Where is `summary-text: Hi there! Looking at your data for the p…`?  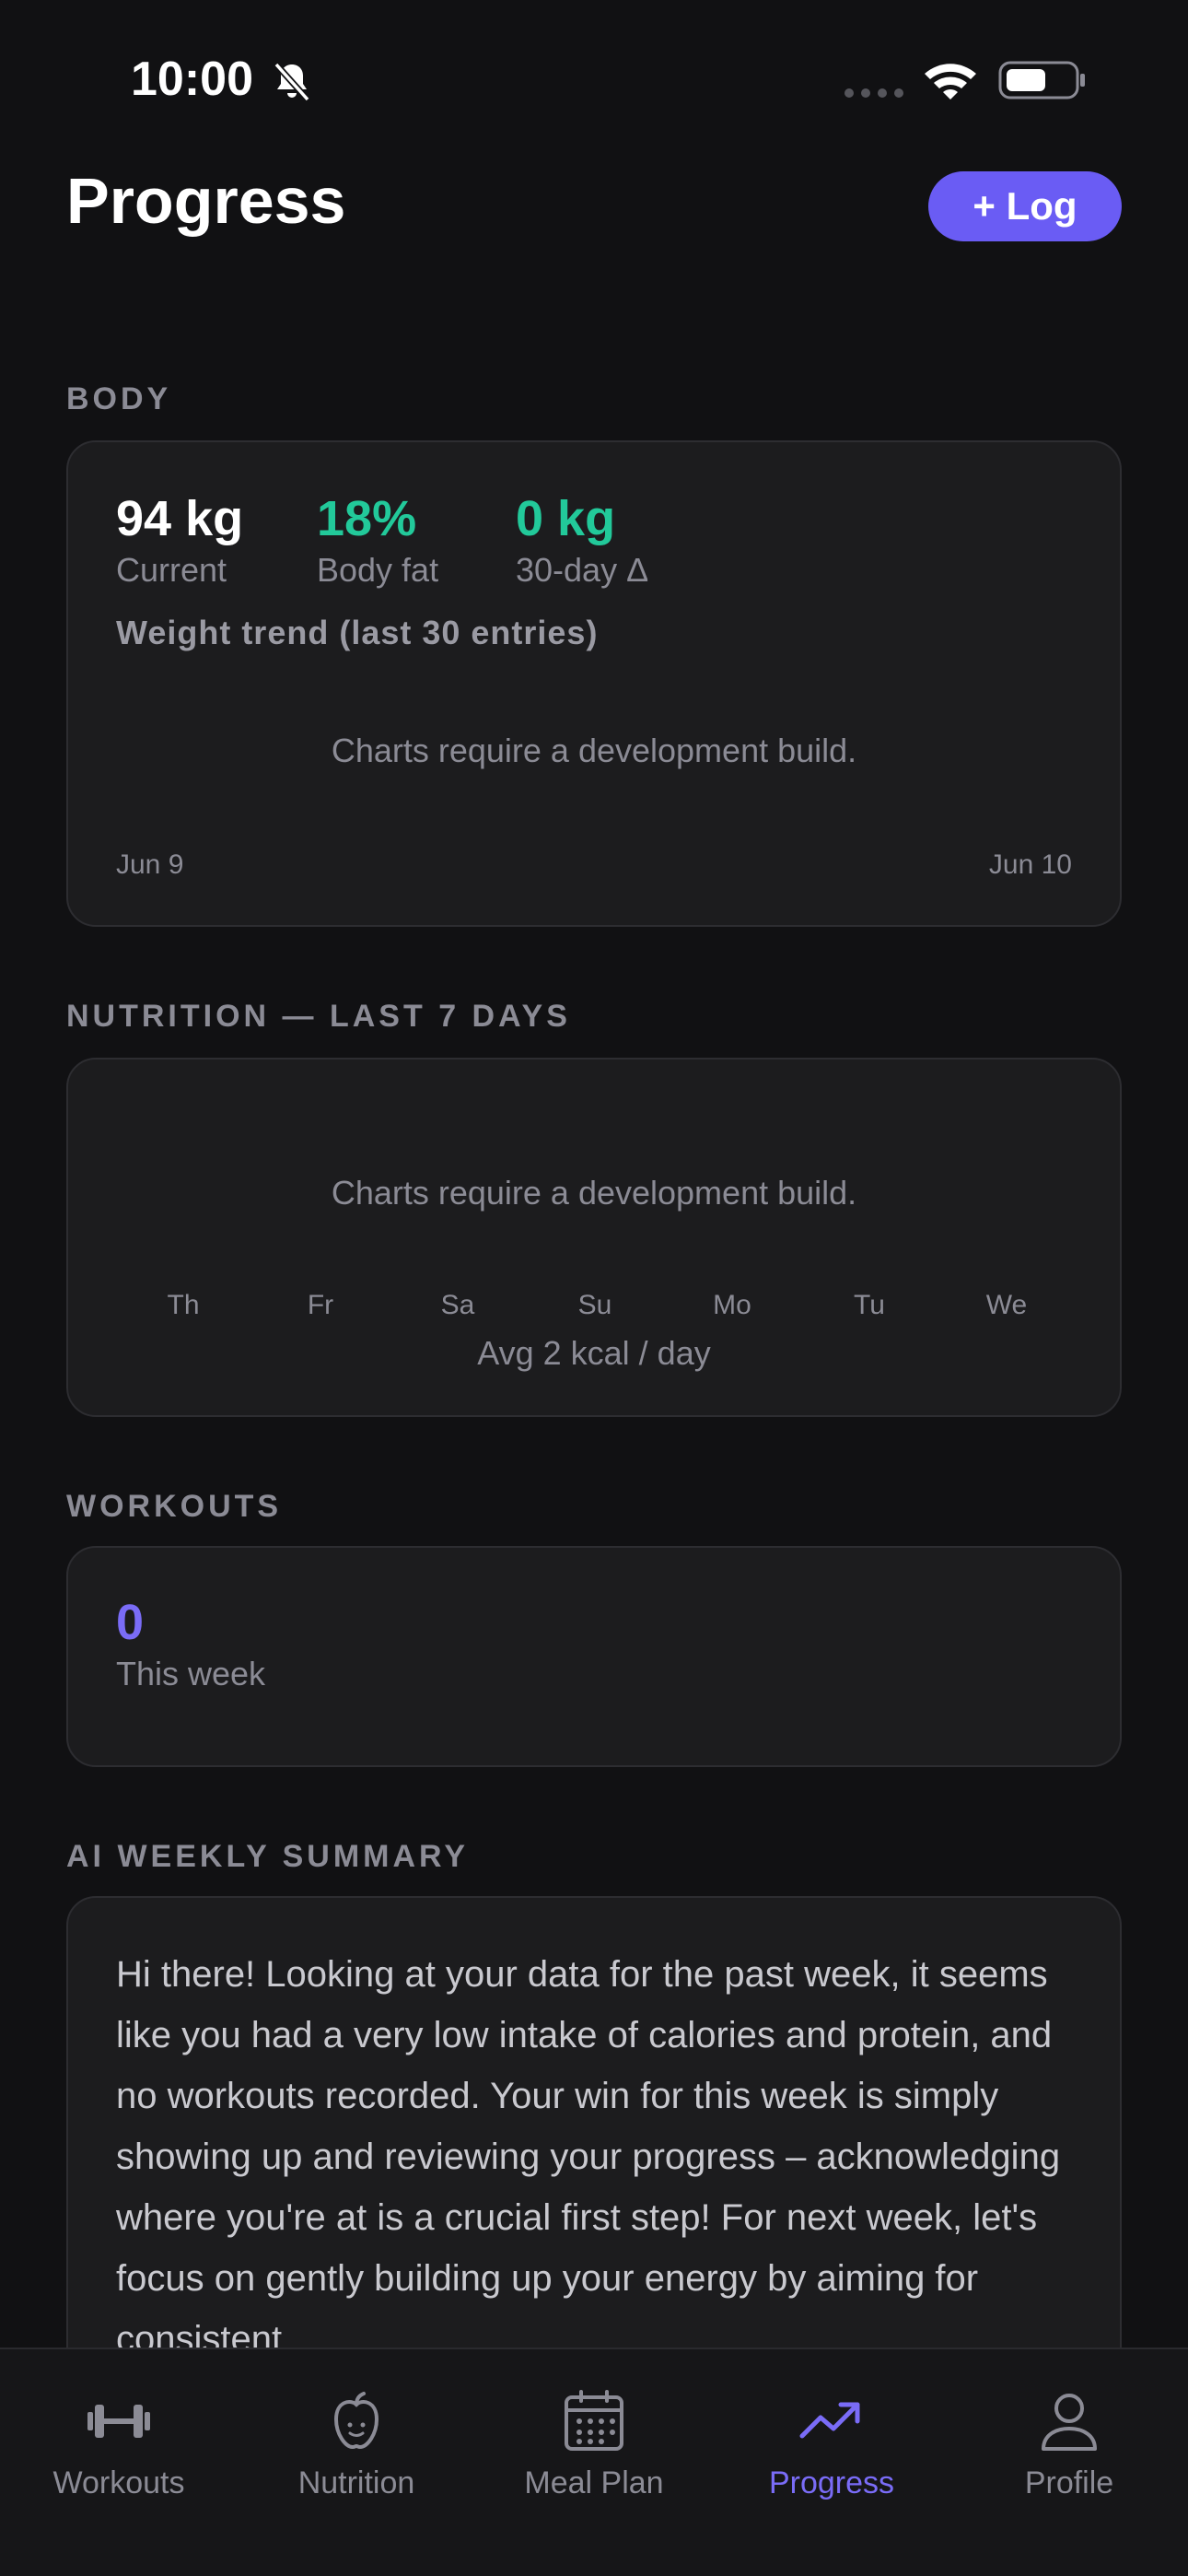 summary-text: Hi there! Looking at your data for the p… is located at coordinates (588, 2156).